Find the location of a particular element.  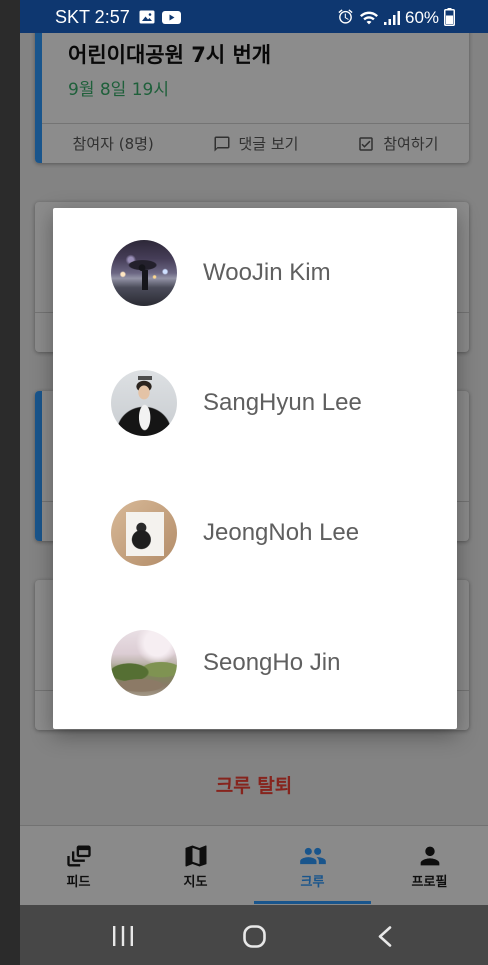

wifi-icon is located at coordinates (369, 18).